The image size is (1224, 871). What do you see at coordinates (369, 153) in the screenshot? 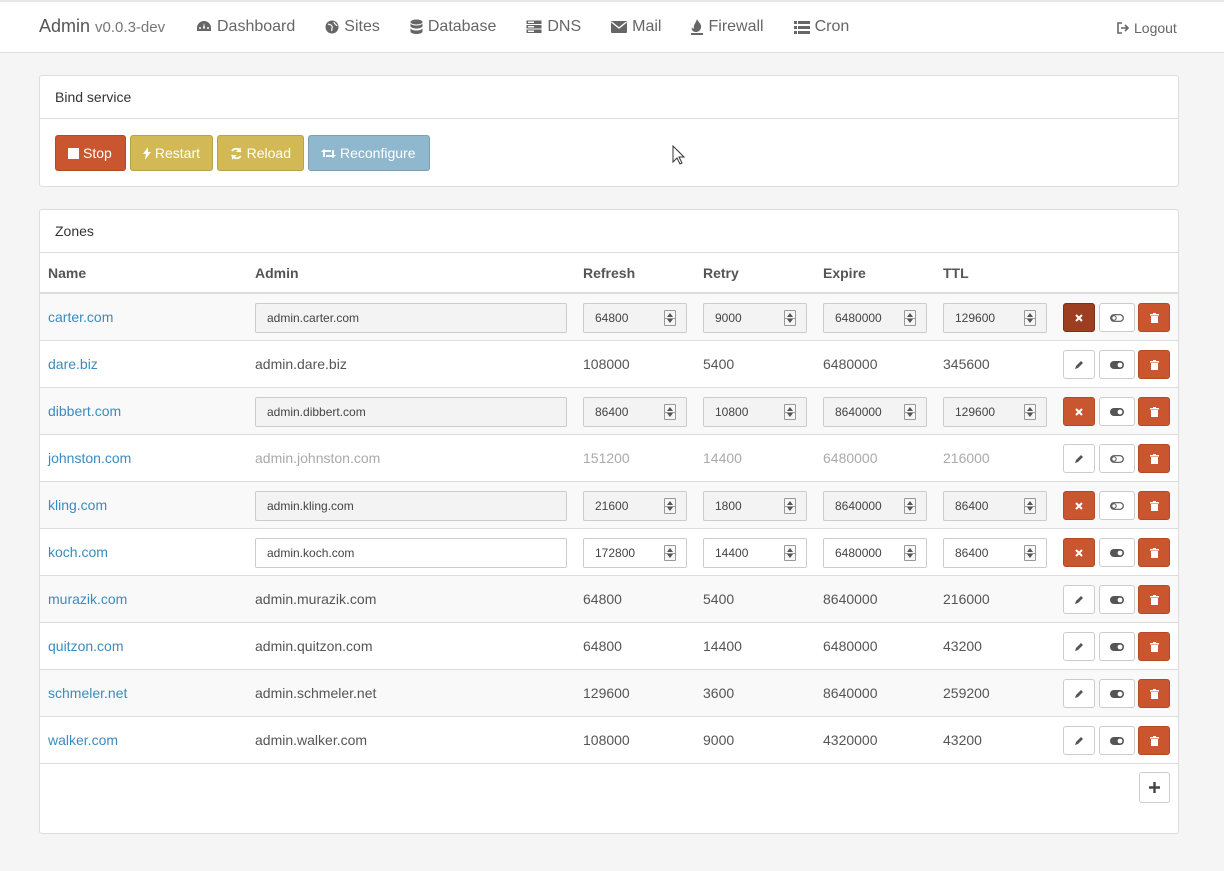
I see `reconfigure-button: Reconfigure` at bounding box center [369, 153].